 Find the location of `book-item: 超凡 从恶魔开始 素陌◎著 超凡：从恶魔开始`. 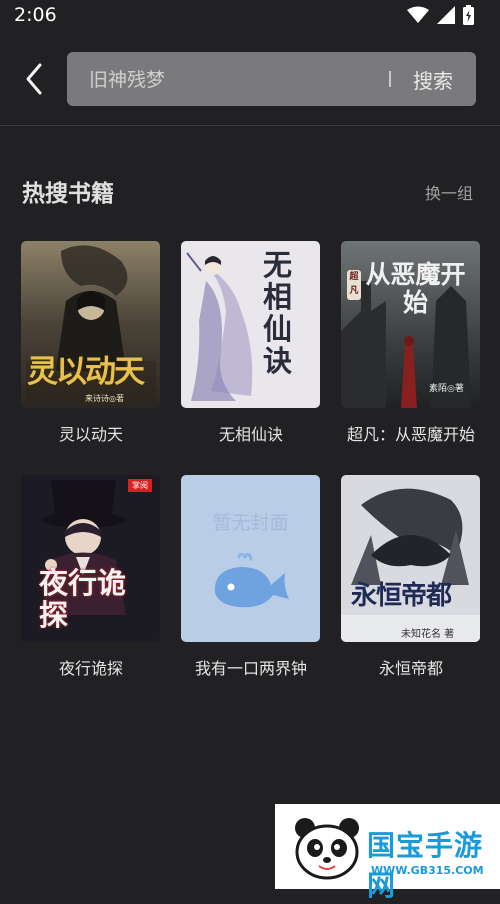

book-item: 超凡 从恶魔开始 素陌◎著 超凡：从恶魔开始 is located at coordinates (411, 343).